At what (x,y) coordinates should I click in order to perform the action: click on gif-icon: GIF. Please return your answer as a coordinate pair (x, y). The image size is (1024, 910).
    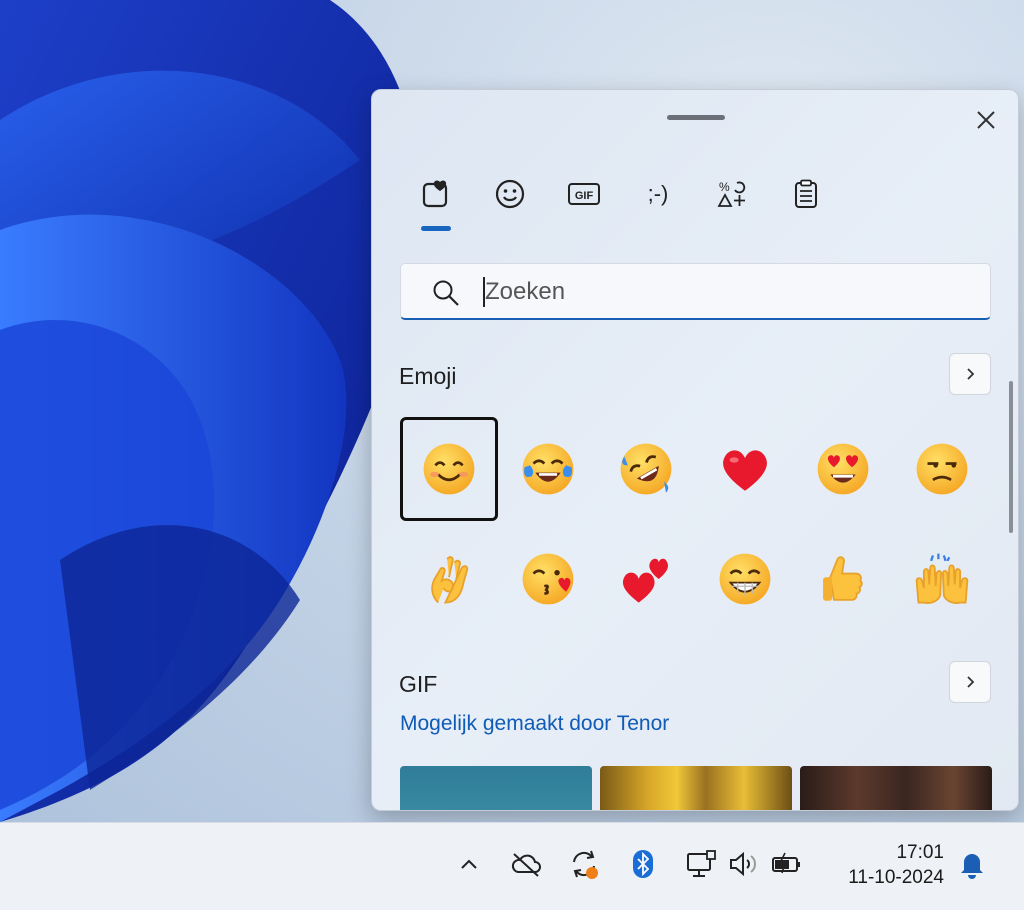
    Looking at the image, I should click on (584, 194).